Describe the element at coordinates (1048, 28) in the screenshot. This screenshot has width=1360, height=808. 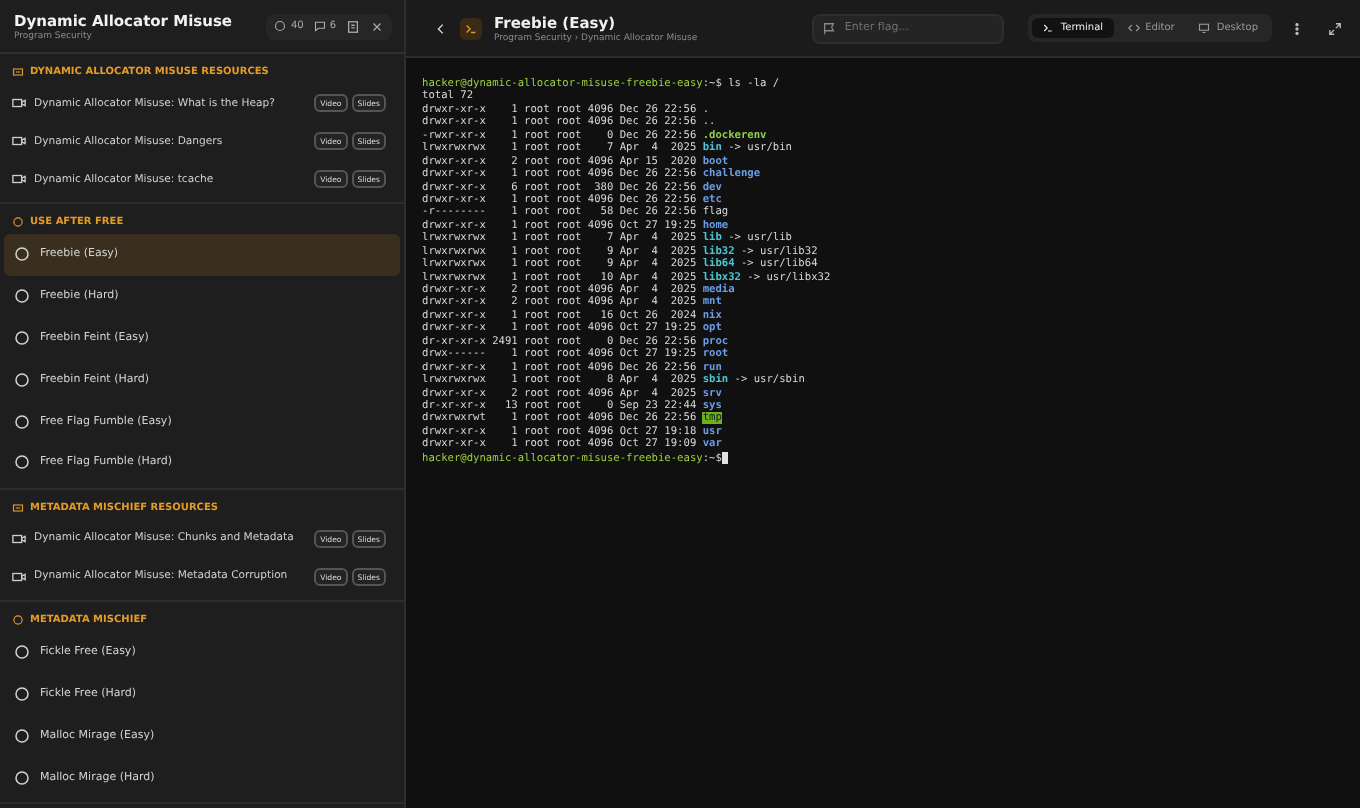
I see `terminal-prompt-icon` at that location.